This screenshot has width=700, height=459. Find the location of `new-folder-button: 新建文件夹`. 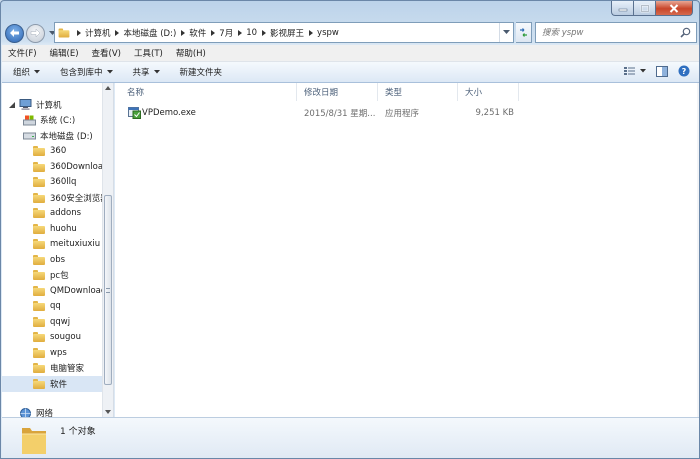

new-folder-button: 新建文件夹 is located at coordinates (201, 72).